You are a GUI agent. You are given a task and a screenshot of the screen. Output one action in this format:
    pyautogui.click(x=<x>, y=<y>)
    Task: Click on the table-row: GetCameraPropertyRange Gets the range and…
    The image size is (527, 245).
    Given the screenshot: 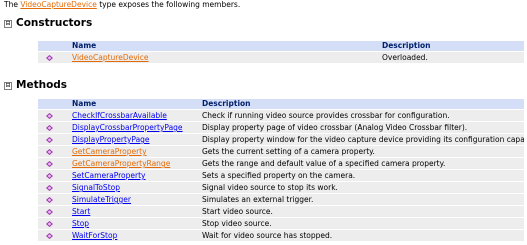 What is the action you would take?
    pyautogui.click(x=281, y=164)
    